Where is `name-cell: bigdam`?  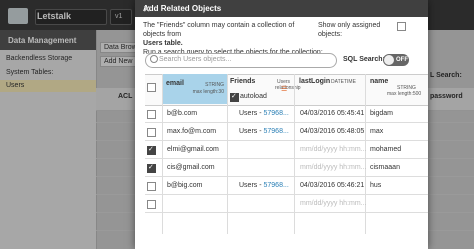
name-cell: bigdam is located at coordinates (381, 113).